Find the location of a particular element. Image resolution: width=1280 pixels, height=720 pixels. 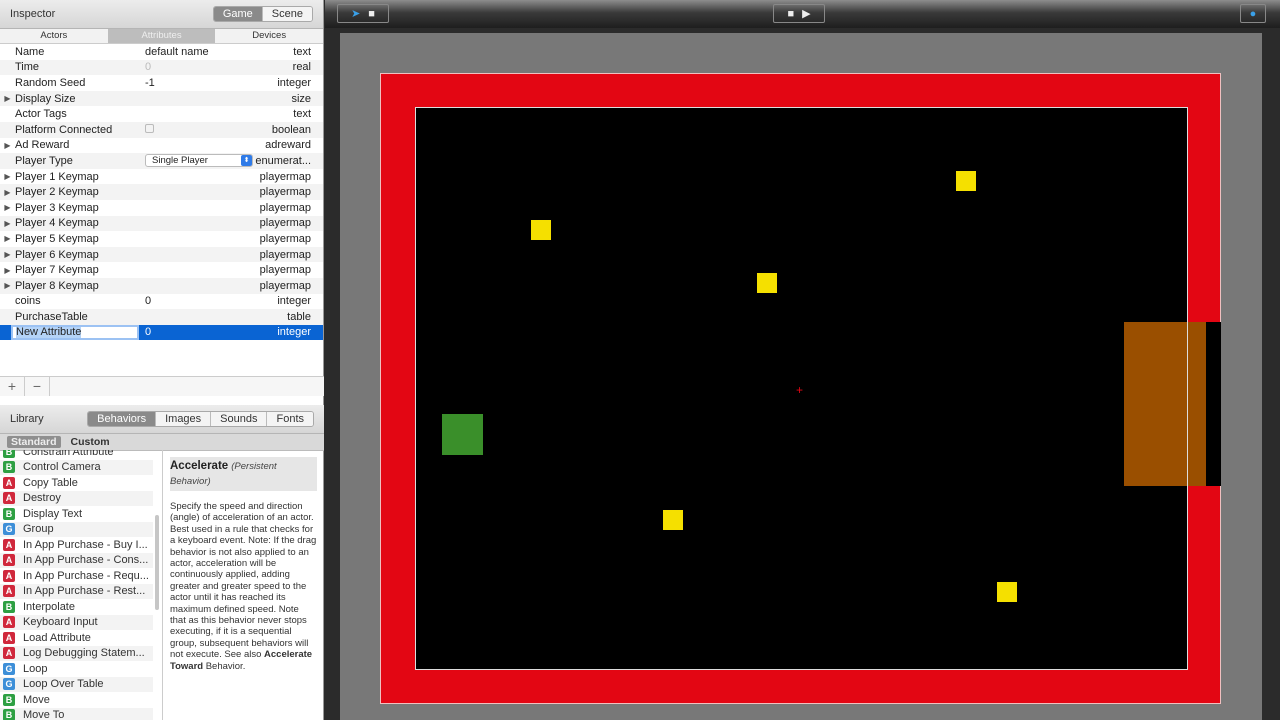

pointer-icon: ➤ is located at coordinates (355, 13).